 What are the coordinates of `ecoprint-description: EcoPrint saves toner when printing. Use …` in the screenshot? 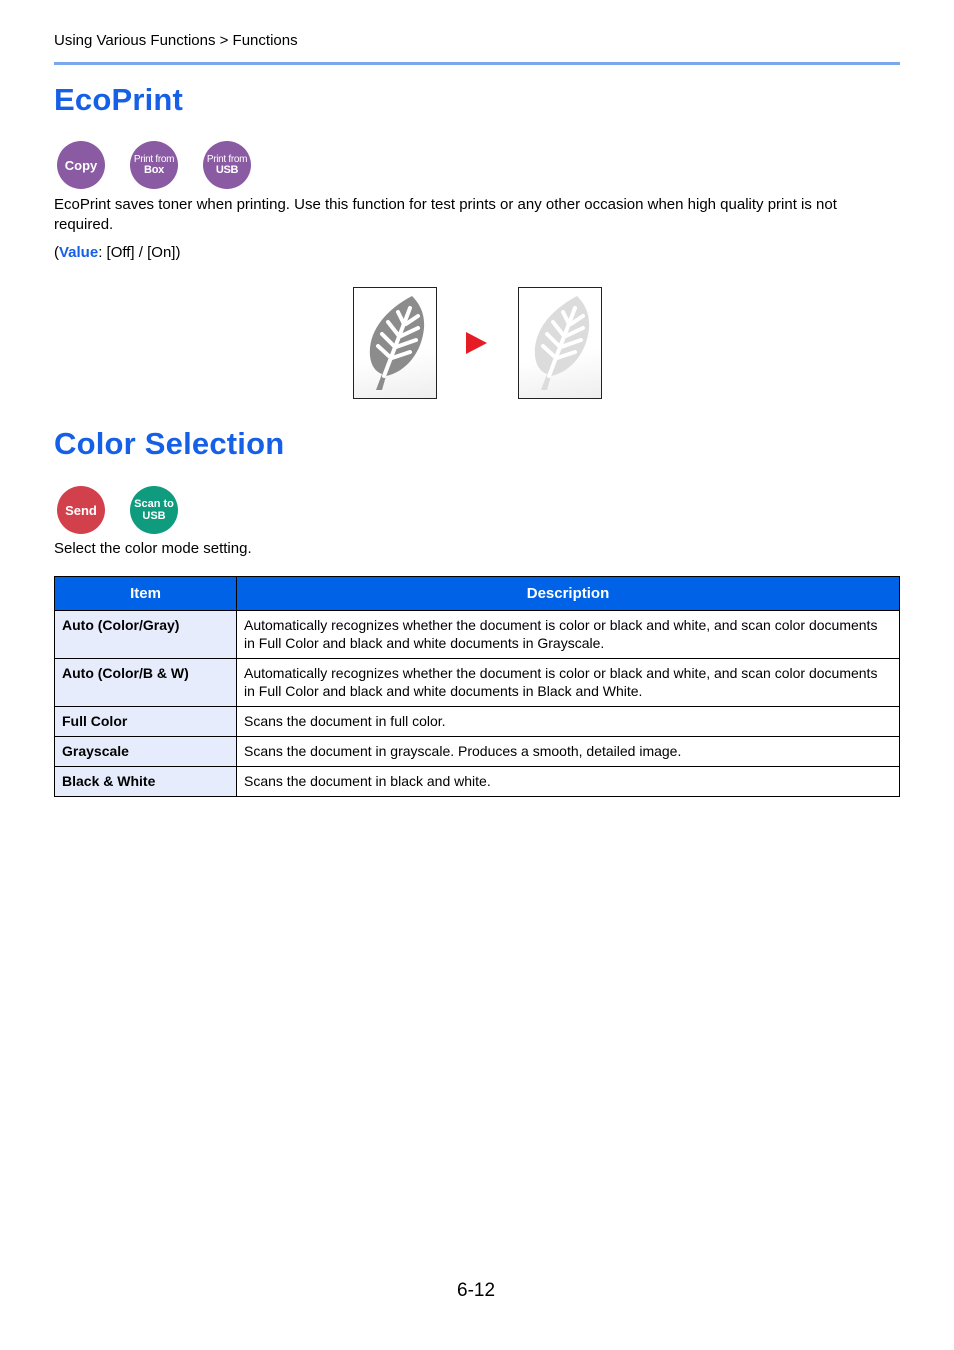 It's located at (445, 214).